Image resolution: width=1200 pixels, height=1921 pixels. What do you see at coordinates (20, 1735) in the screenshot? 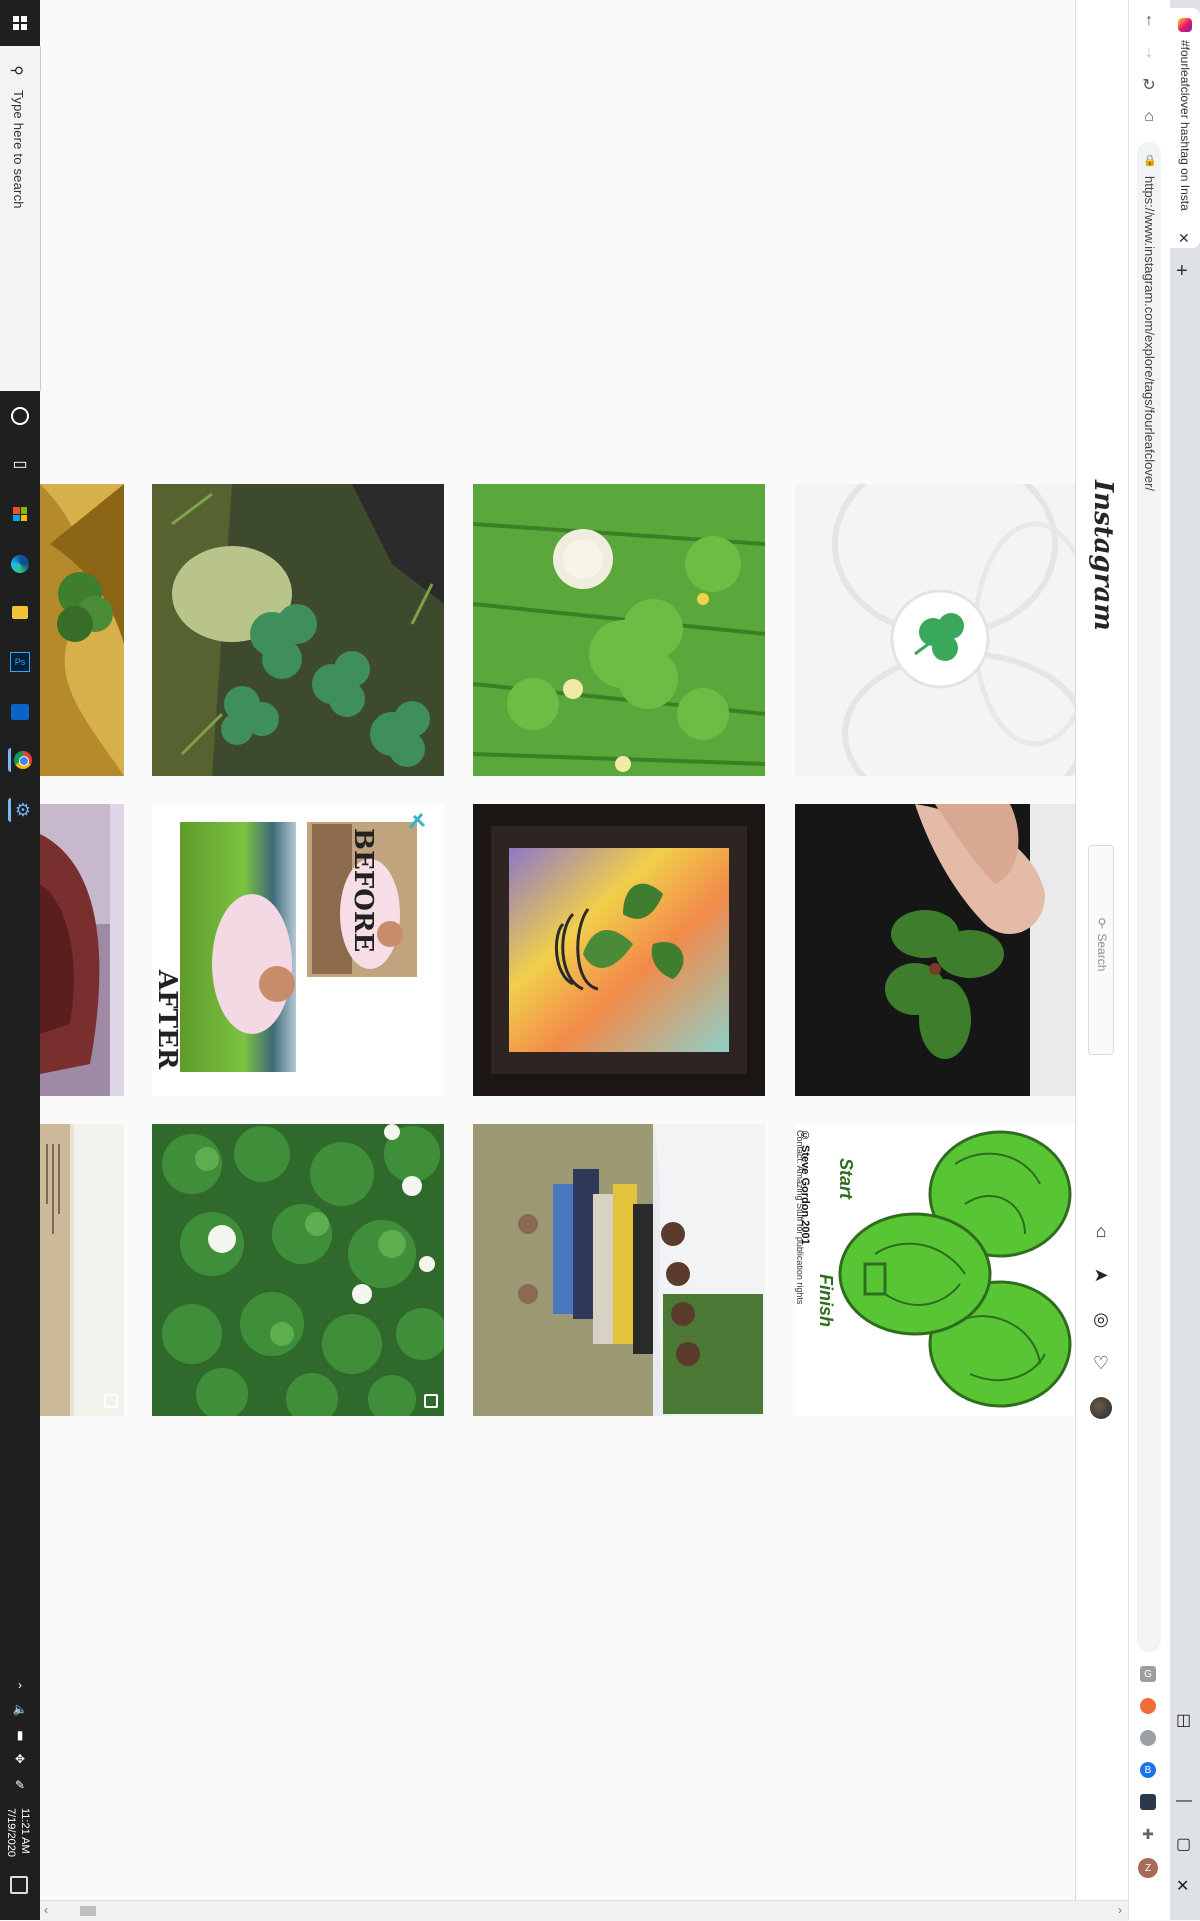
I see `battery-icon: ▮` at bounding box center [20, 1735].